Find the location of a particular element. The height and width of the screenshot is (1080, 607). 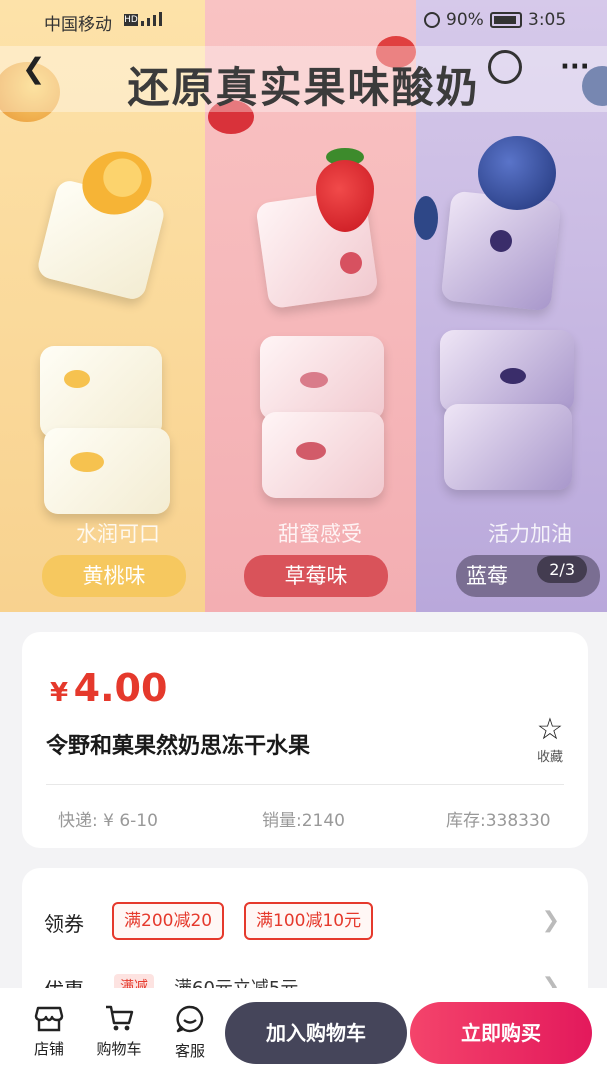

blueberry-yogurt-cube is located at coordinates (508, 447).